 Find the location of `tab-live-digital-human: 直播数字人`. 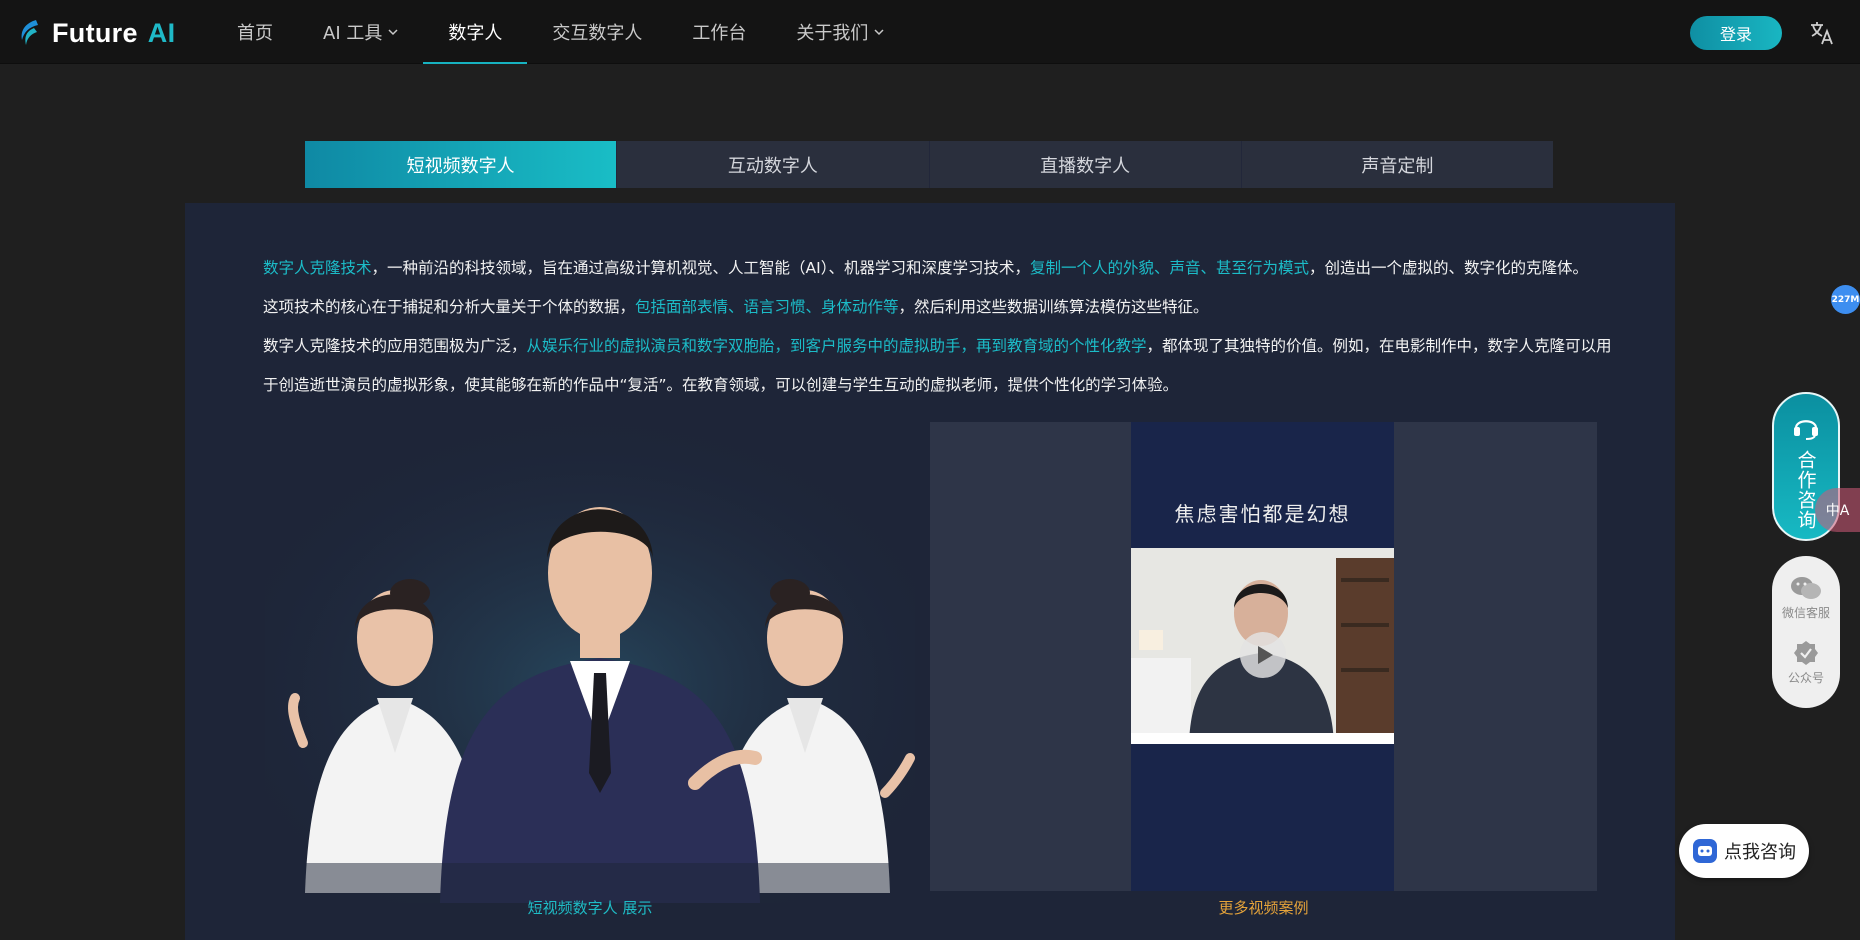

tab-live-digital-human: 直播数字人 is located at coordinates (1086, 164).